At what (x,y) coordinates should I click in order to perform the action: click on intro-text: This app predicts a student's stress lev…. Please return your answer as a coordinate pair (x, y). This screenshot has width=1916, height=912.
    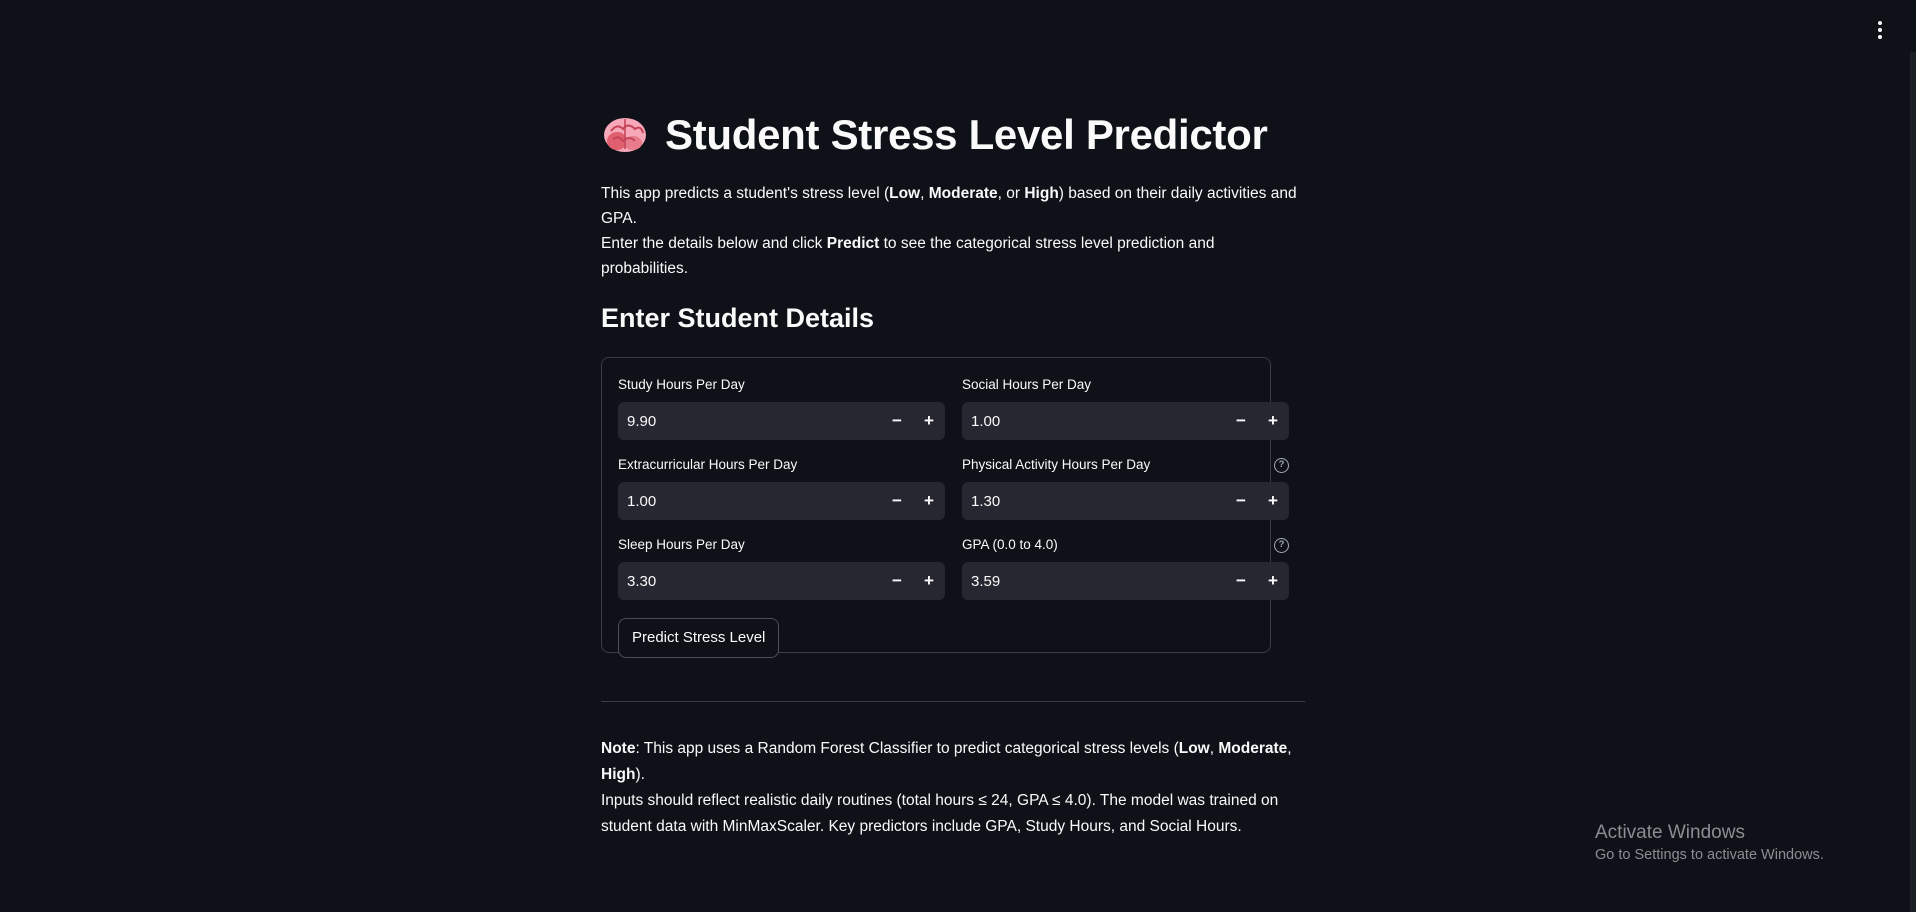
    Looking at the image, I should click on (949, 231).